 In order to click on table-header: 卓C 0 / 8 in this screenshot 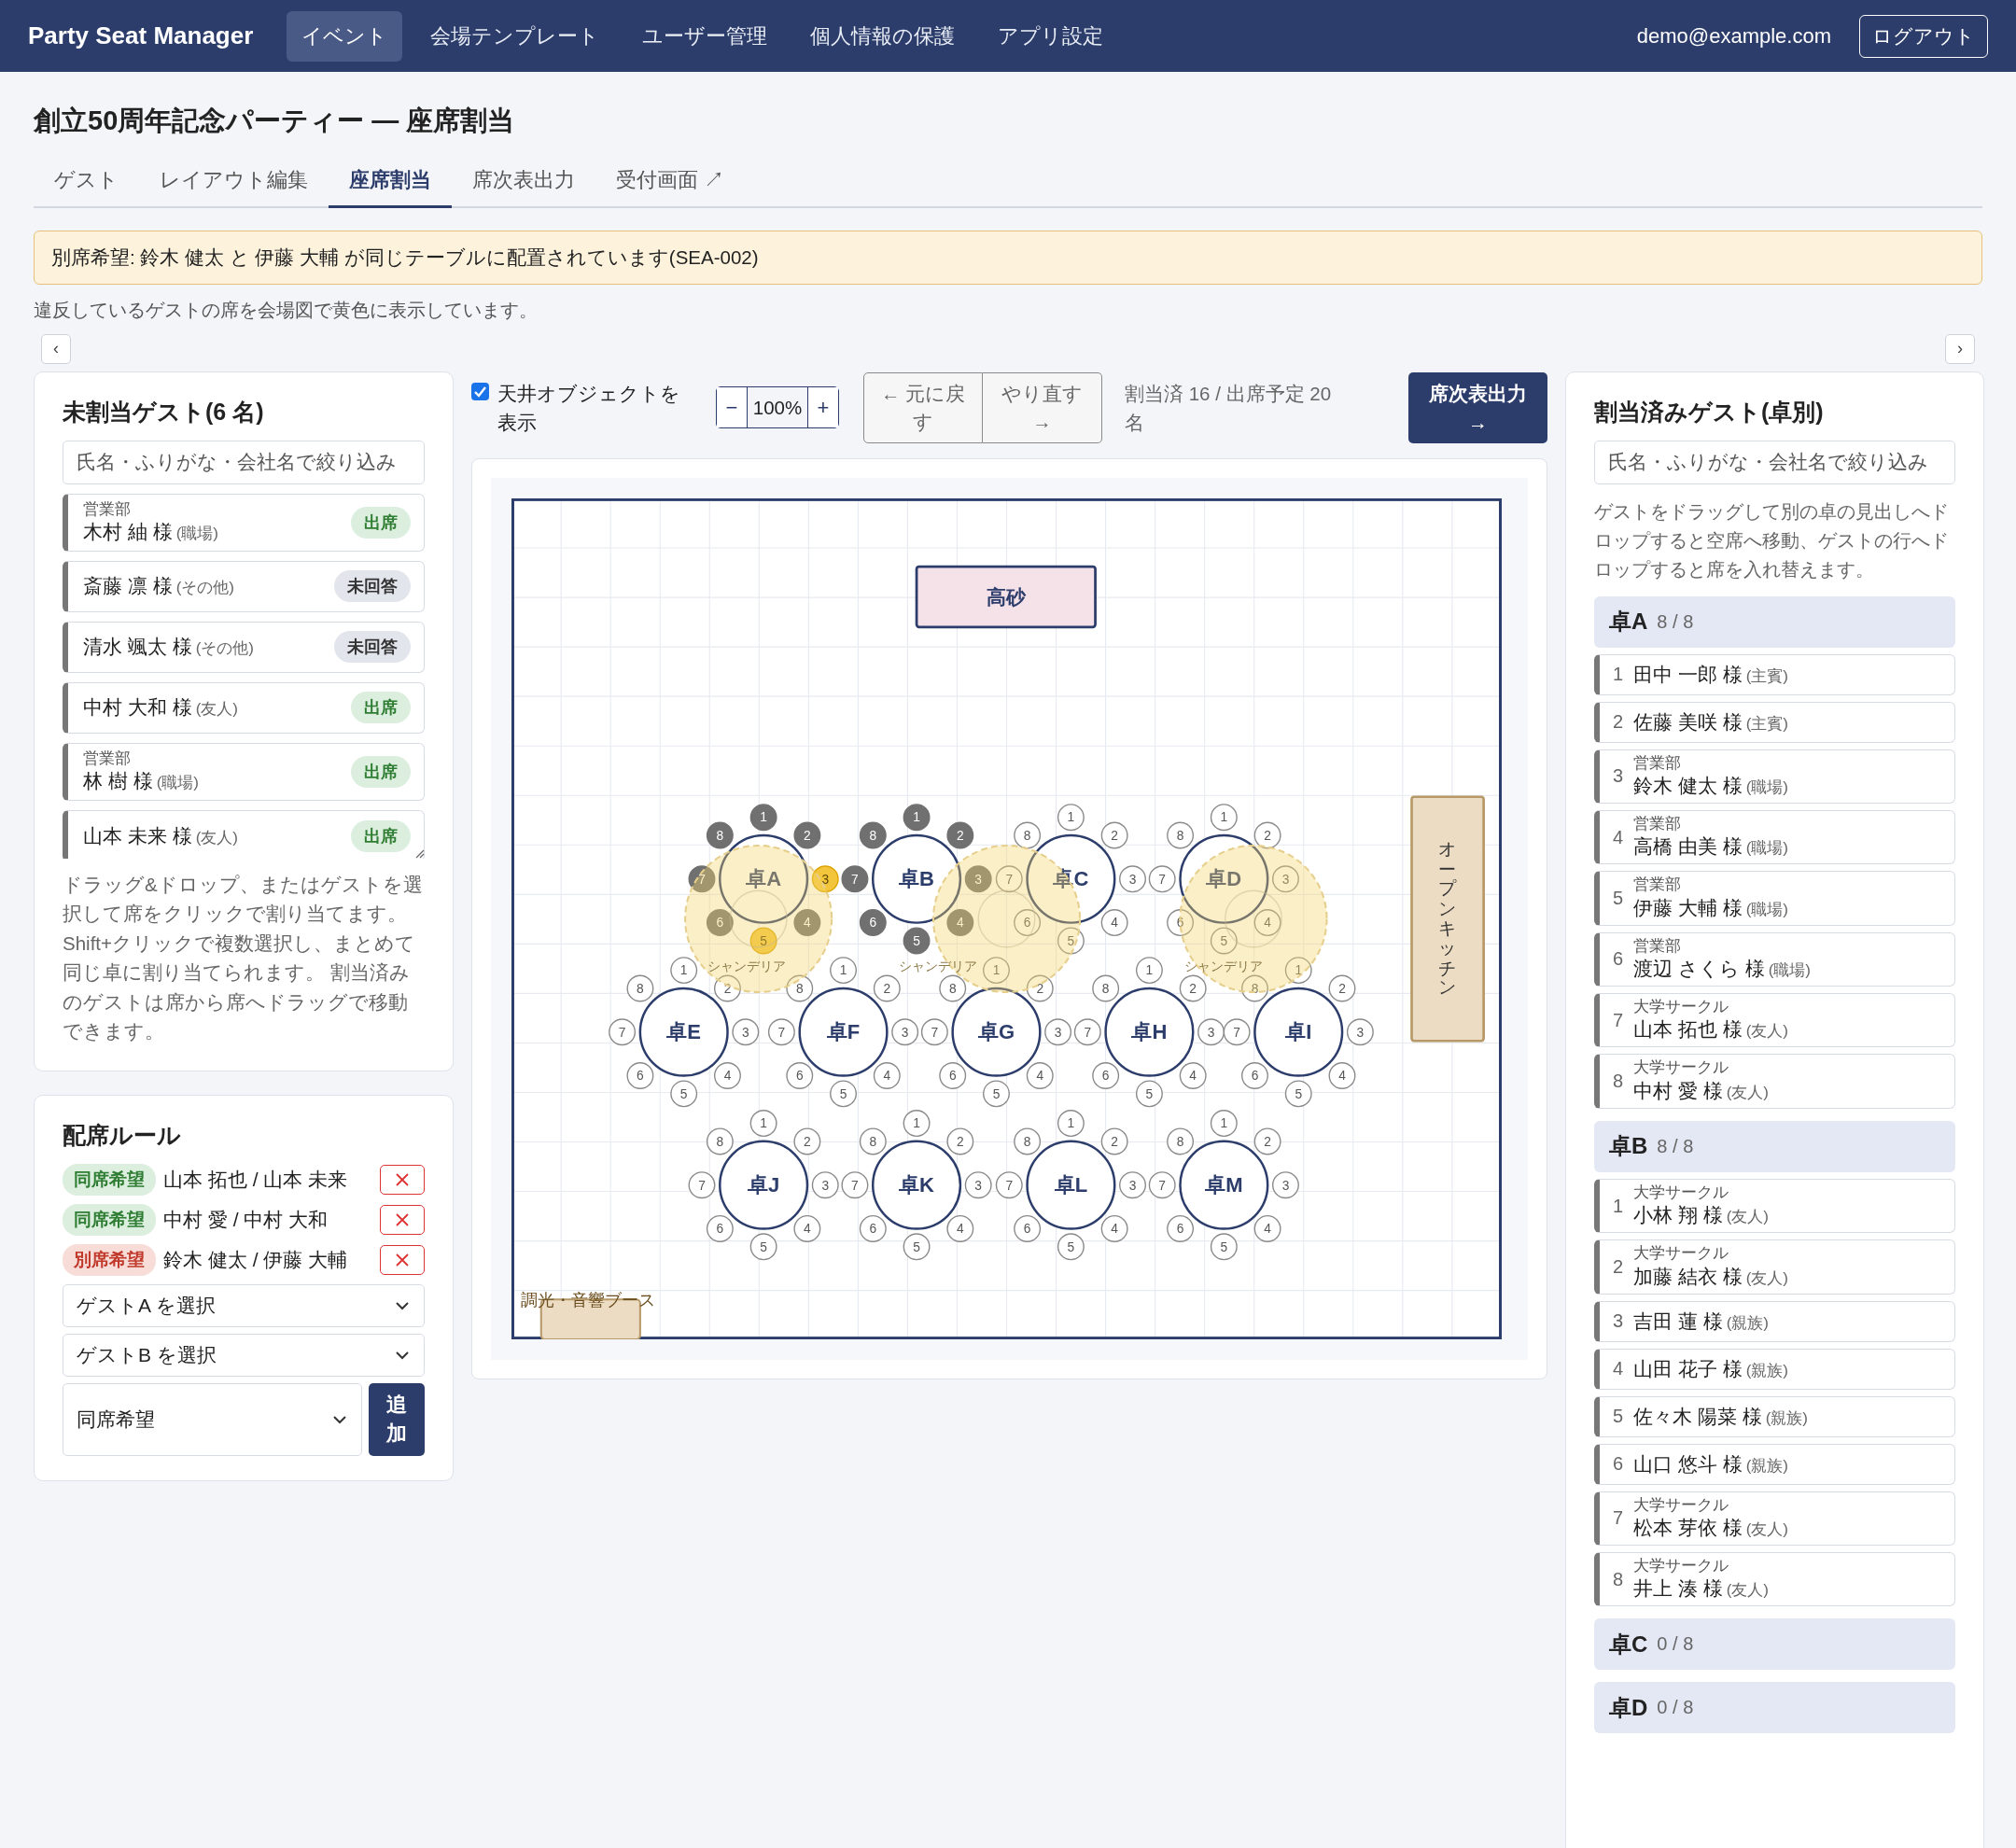, I will do `click(1774, 1644)`.